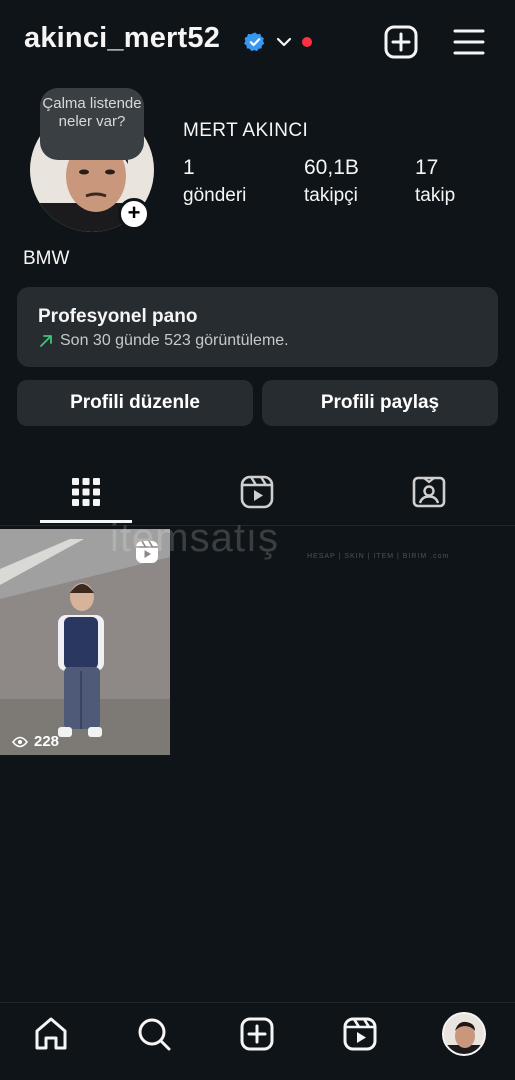  I want to click on tagged-icon, so click(429, 492).